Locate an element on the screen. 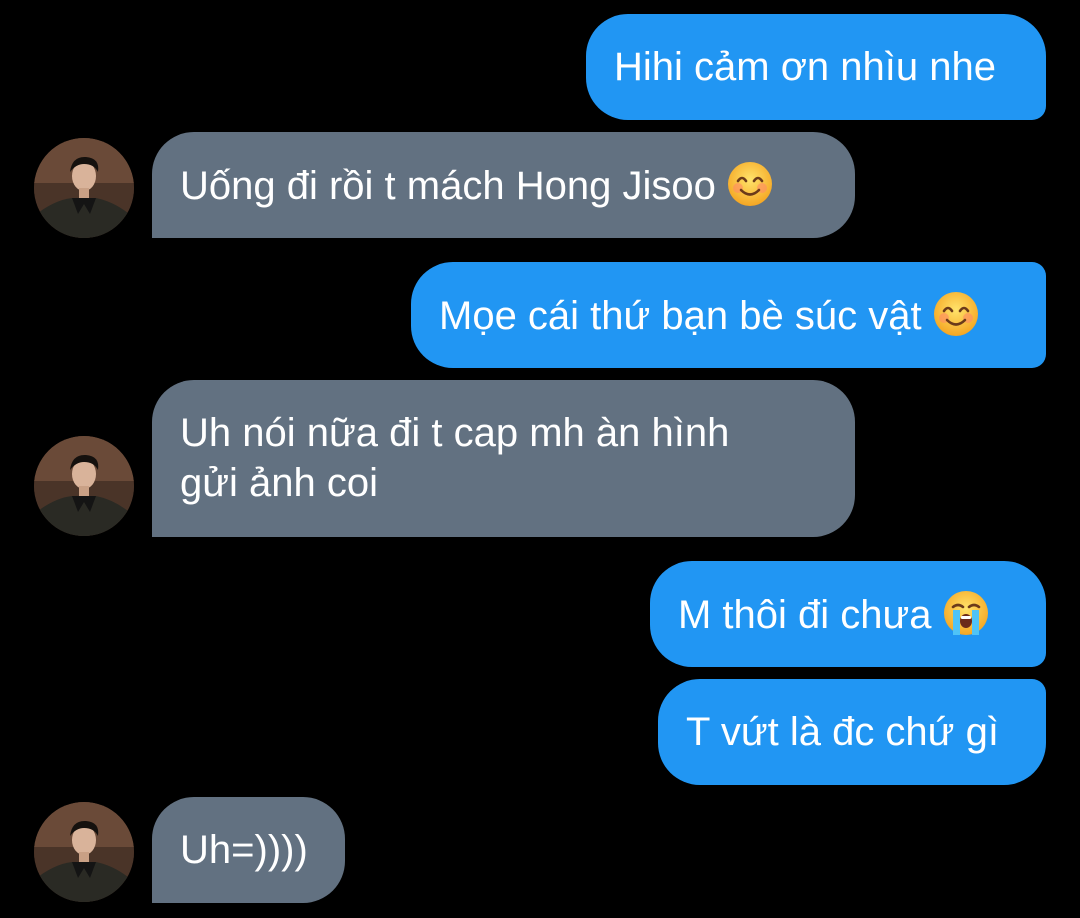 This screenshot has width=1080, height=918. message-bubble-sent: Mọe cái thứ bạn bè súc vật is located at coordinates (728, 315).